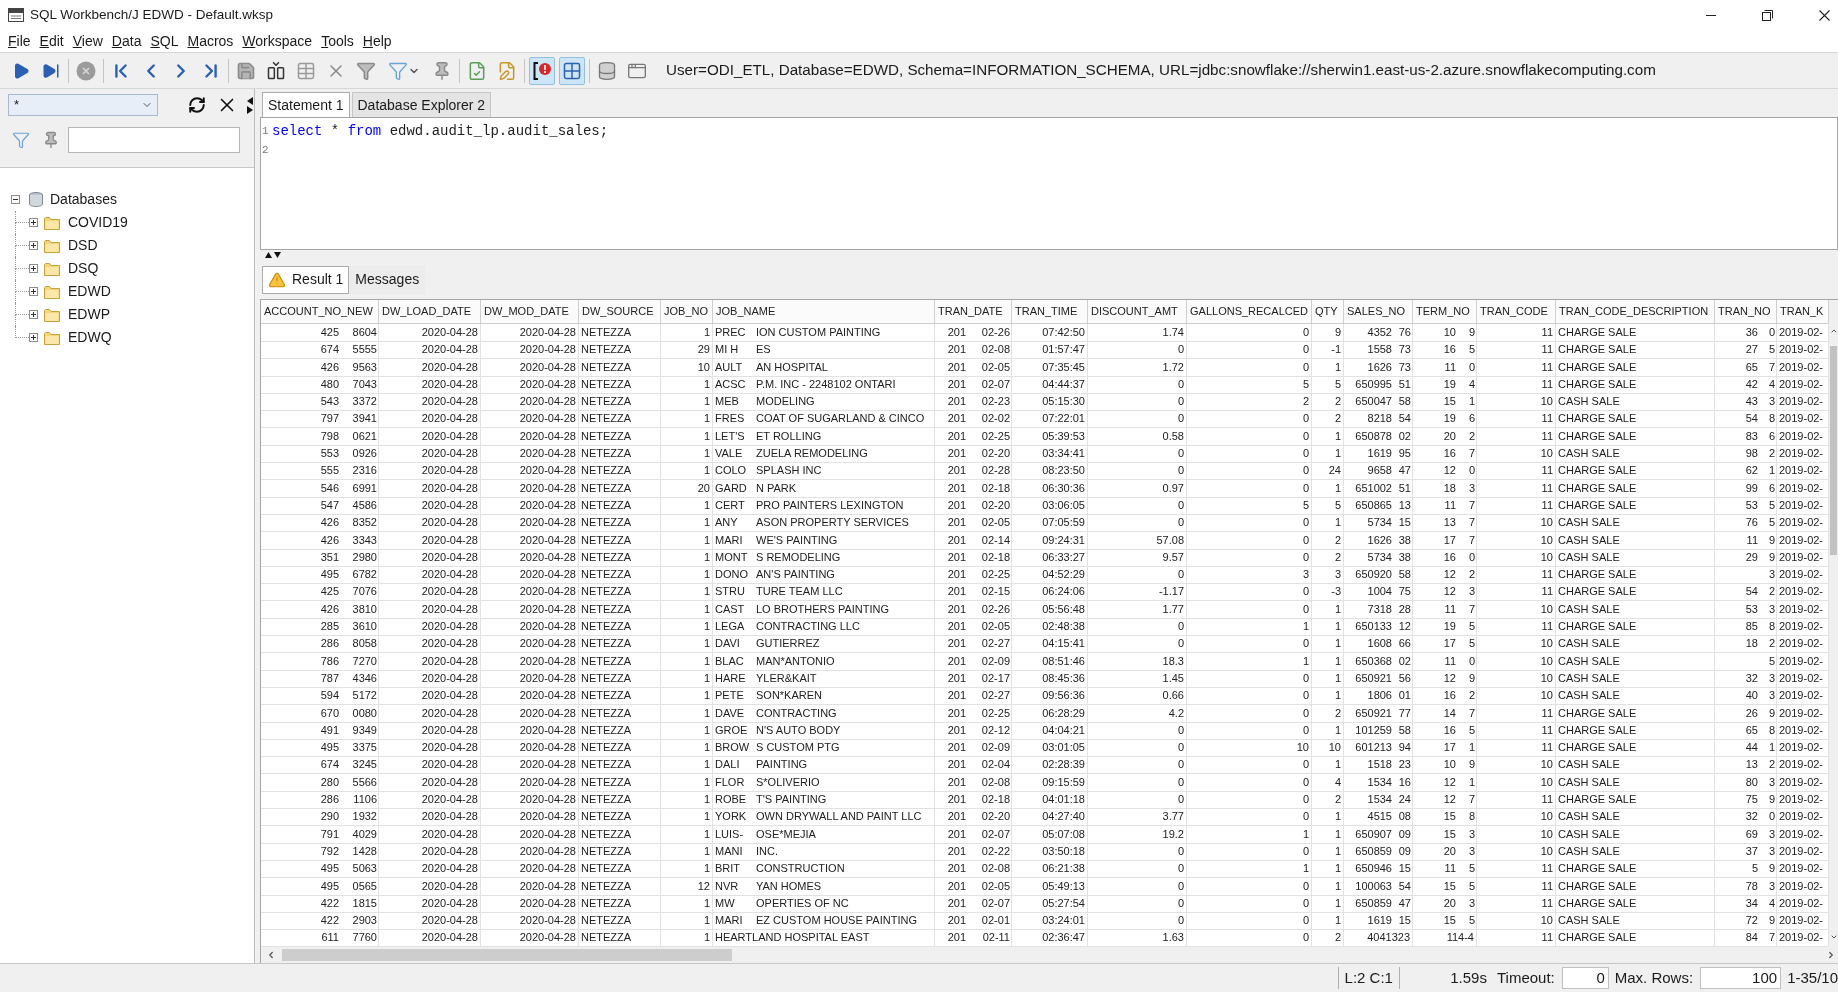 This screenshot has height=992, width=1838. I want to click on column-header: TRAN_K, so click(1803, 312).